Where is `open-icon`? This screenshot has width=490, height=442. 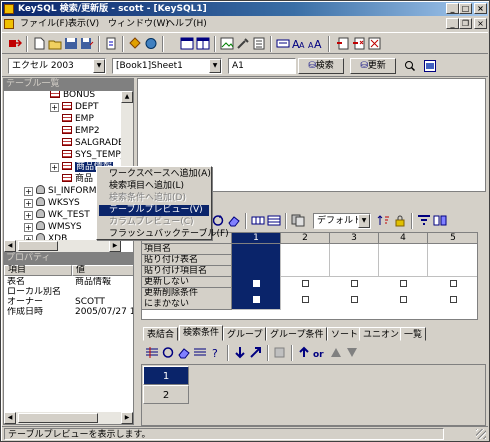
open-icon is located at coordinates (55, 43).